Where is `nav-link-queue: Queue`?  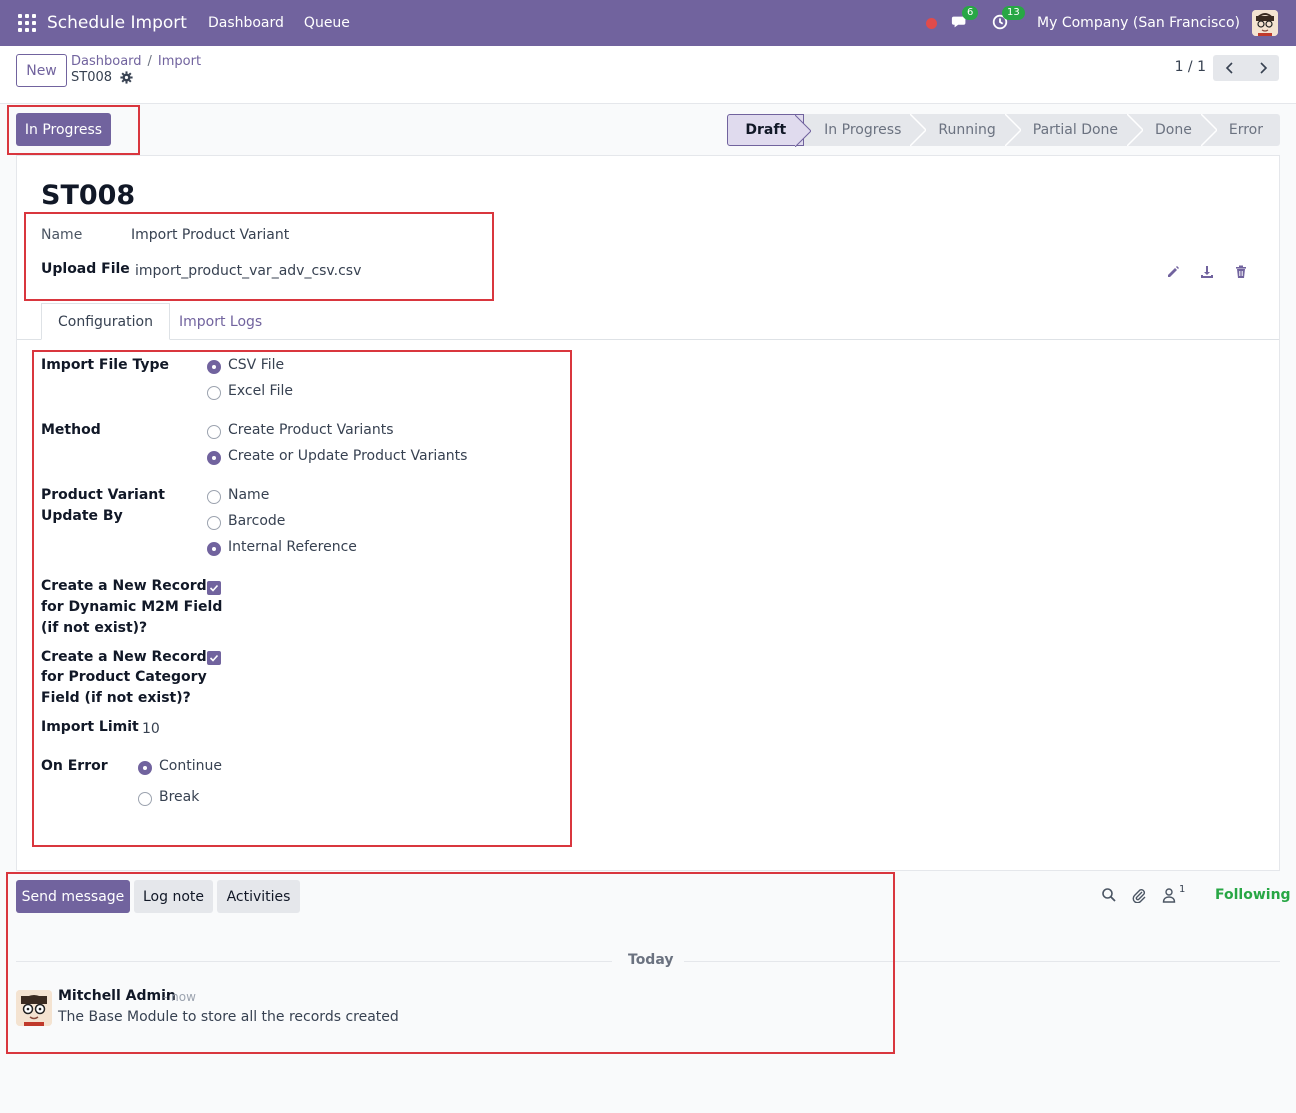
nav-link-queue: Queue is located at coordinates (327, 23).